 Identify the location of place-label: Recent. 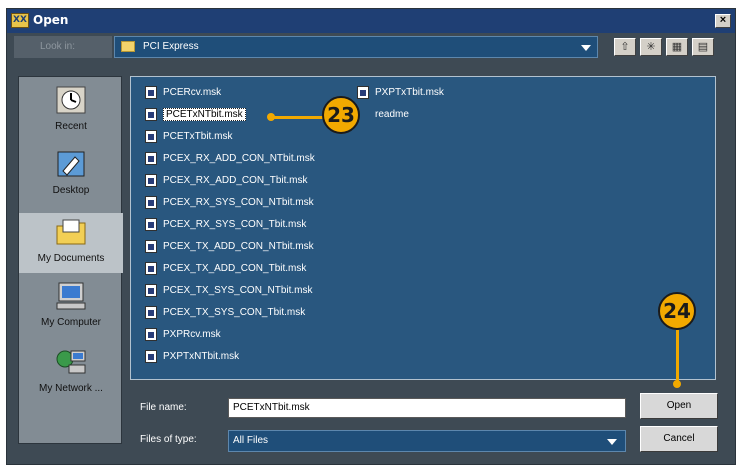
(71, 126).